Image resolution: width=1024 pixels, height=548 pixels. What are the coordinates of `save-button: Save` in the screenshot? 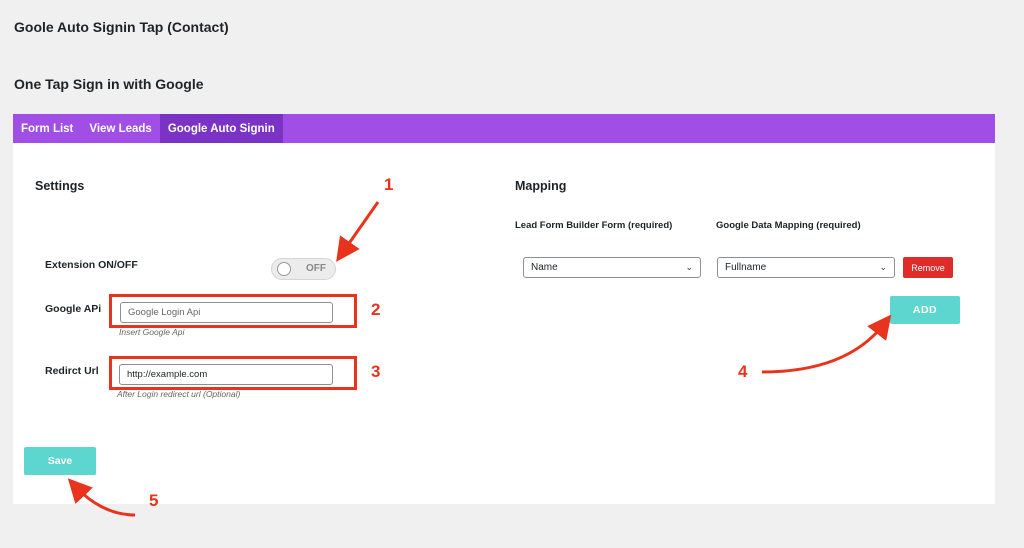 It's located at (60, 461).